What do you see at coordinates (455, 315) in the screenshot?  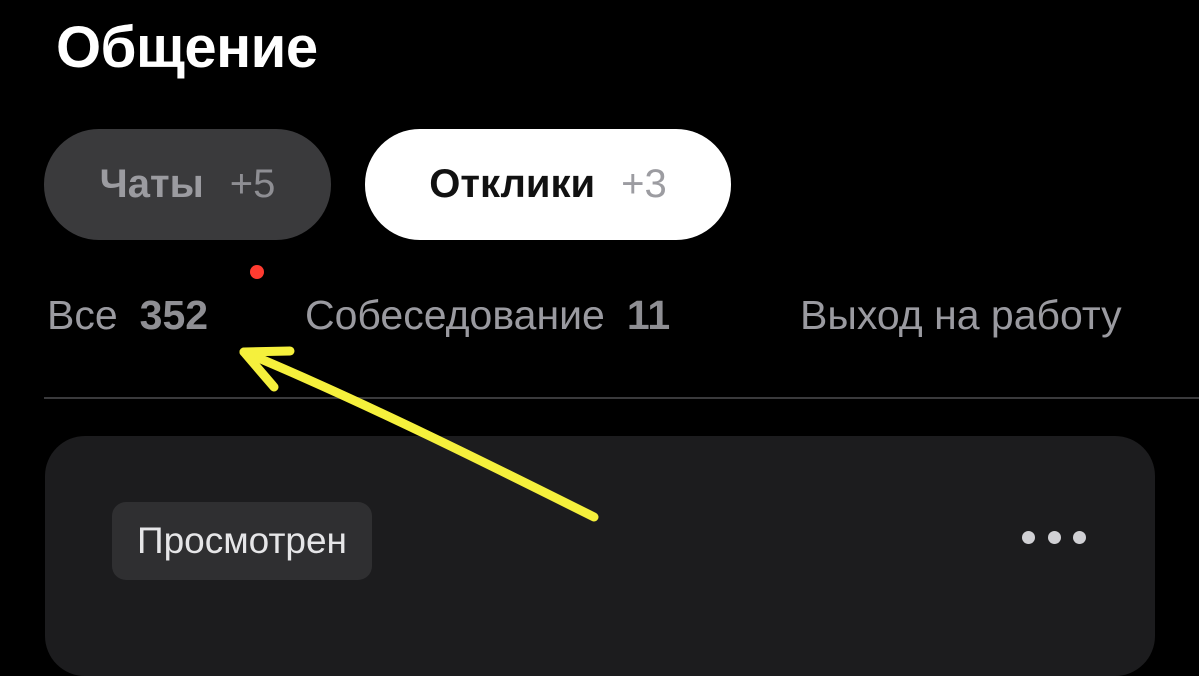 I see `filter-tab-interview-label: Собеседование` at bounding box center [455, 315].